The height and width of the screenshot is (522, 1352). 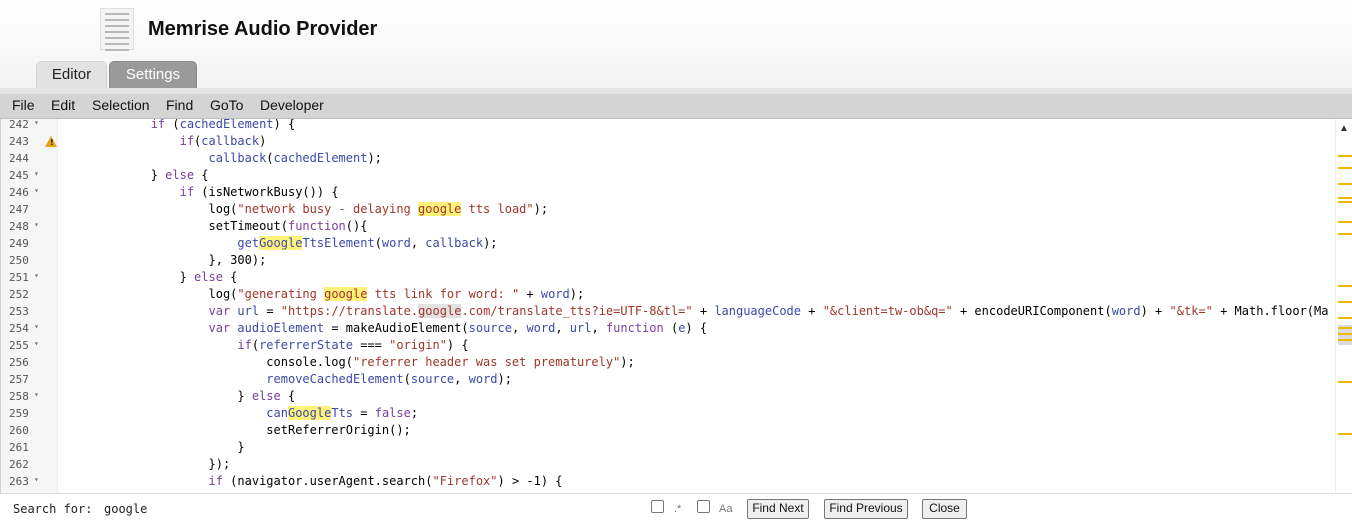 What do you see at coordinates (179, 105) in the screenshot?
I see `menu-find: Find` at bounding box center [179, 105].